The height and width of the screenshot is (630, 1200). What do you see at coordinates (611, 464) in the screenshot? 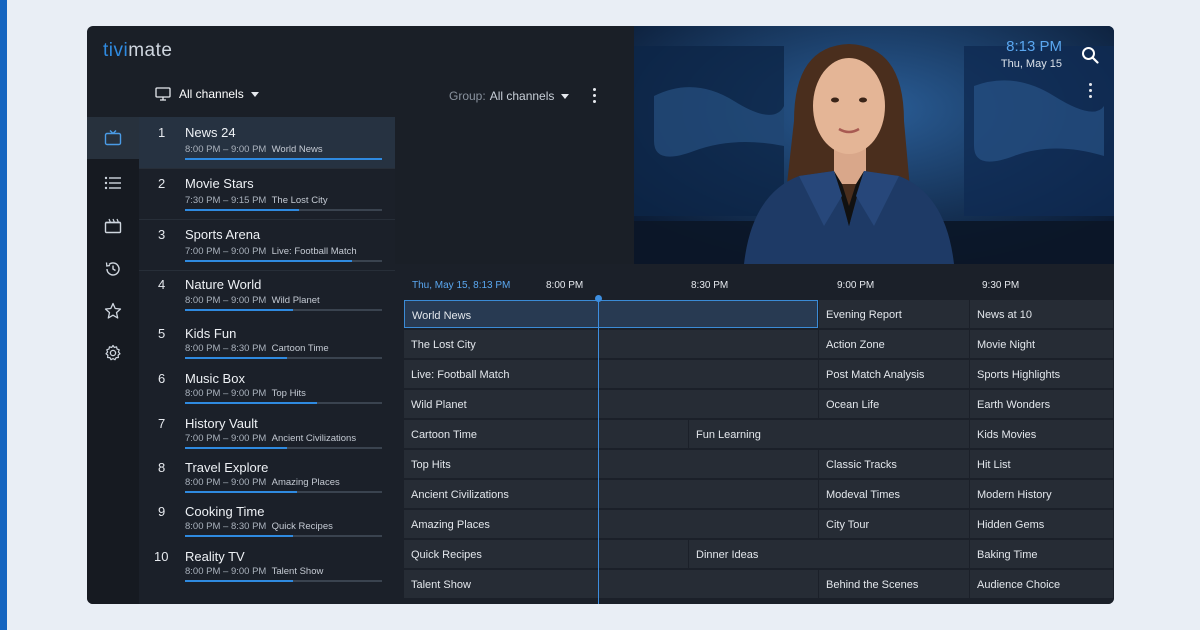
I see `epg-program-cell: Top Hits` at bounding box center [611, 464].